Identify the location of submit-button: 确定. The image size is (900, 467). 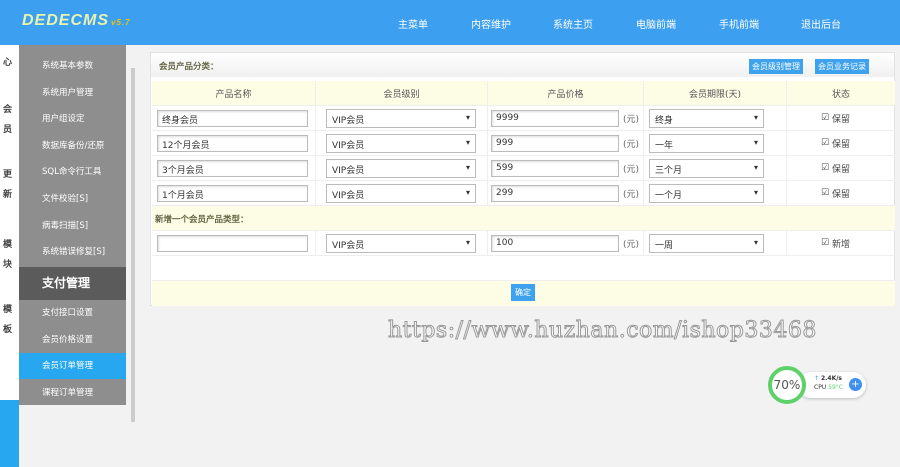
(523, 292).